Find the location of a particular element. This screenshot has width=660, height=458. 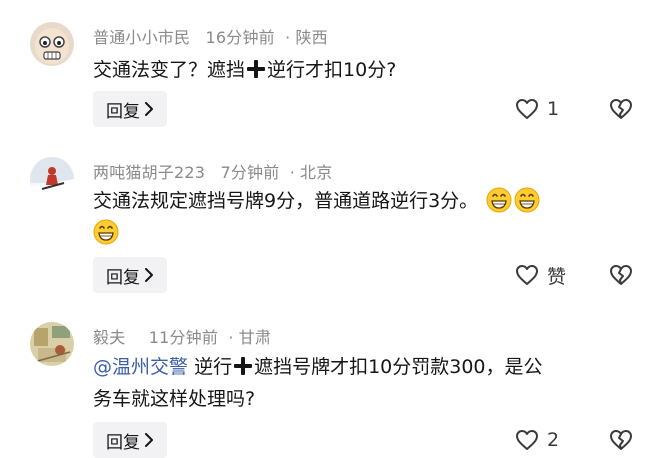

comment-text-part: 交通法变了？遮挡 is located at coordinates (169, 70).